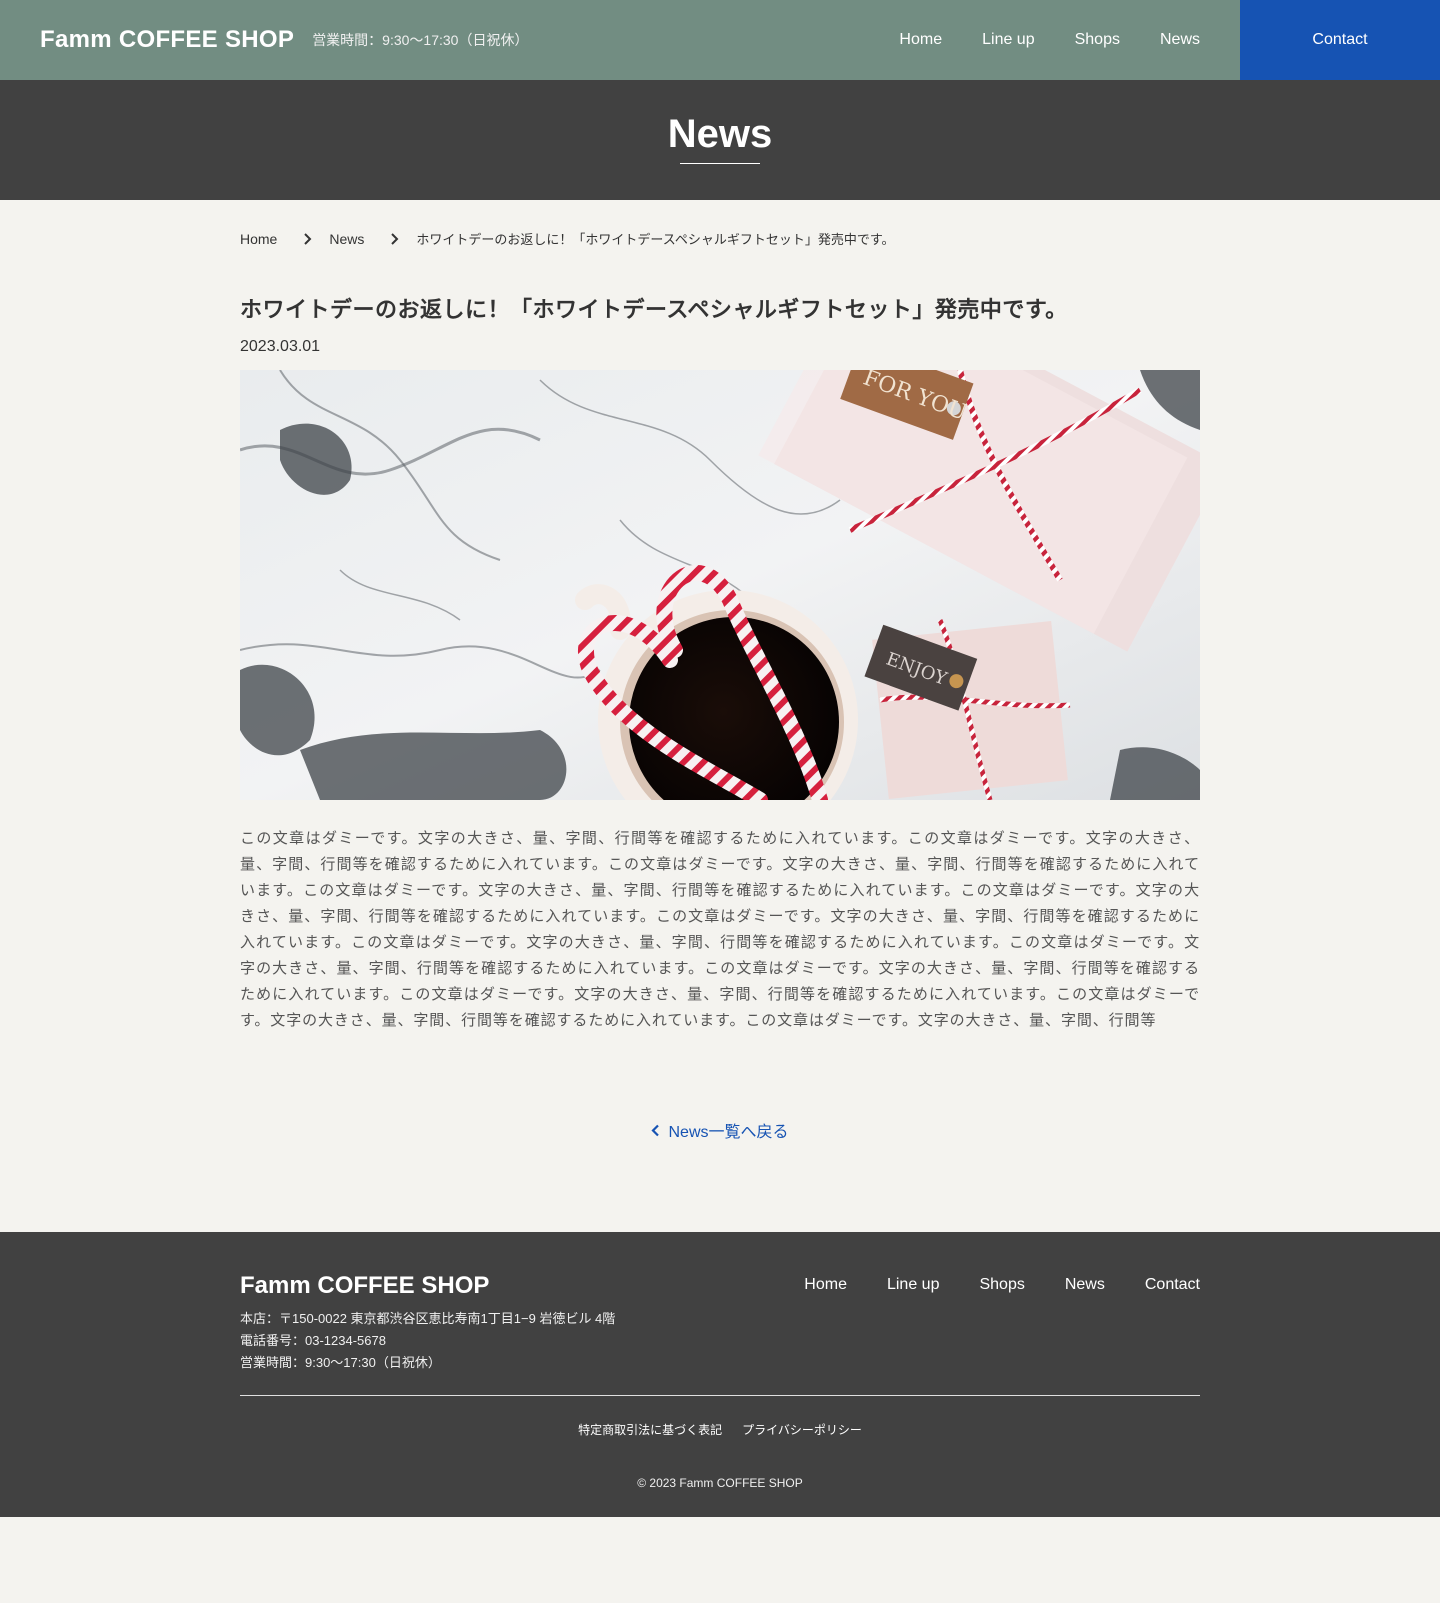 The image size is (1440, 1603). I want to click on site-logo: Famm COFFEE SHOP, so click(167, 40).